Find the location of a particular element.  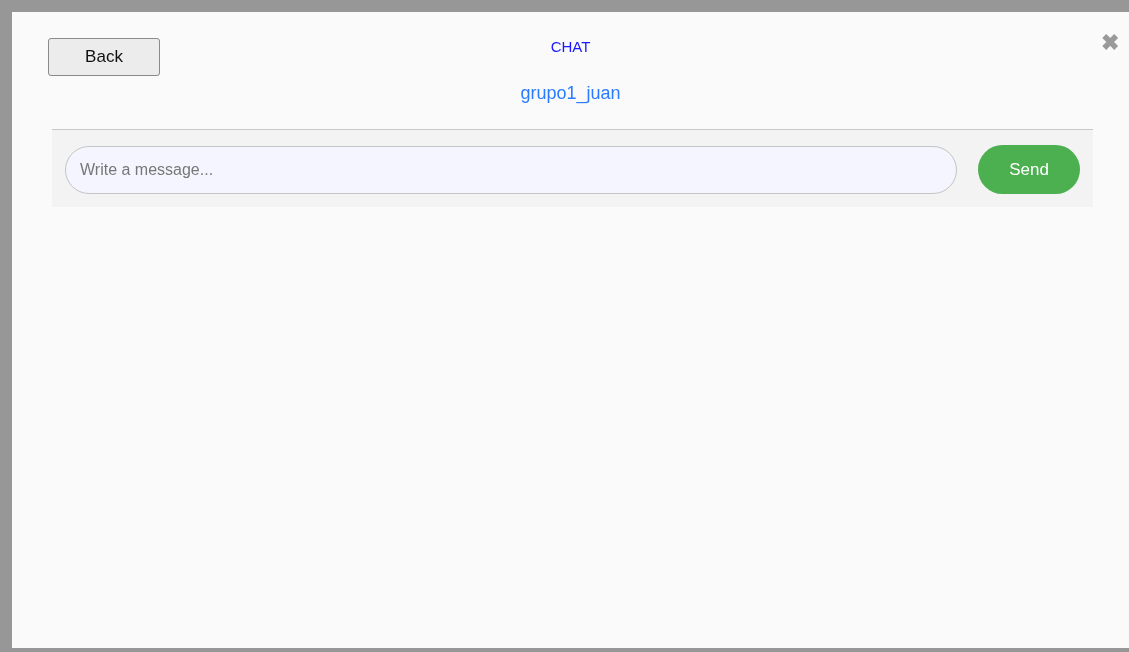

chat-name: grupo1_juan is located at coordinates (570, 93).